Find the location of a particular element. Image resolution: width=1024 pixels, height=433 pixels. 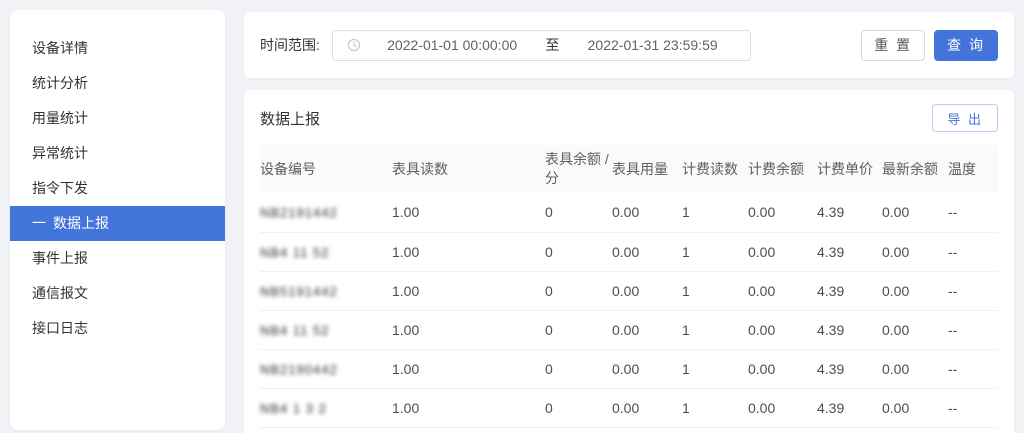

menu-item-label: 用量统计 is located at coordinates (60, 118).